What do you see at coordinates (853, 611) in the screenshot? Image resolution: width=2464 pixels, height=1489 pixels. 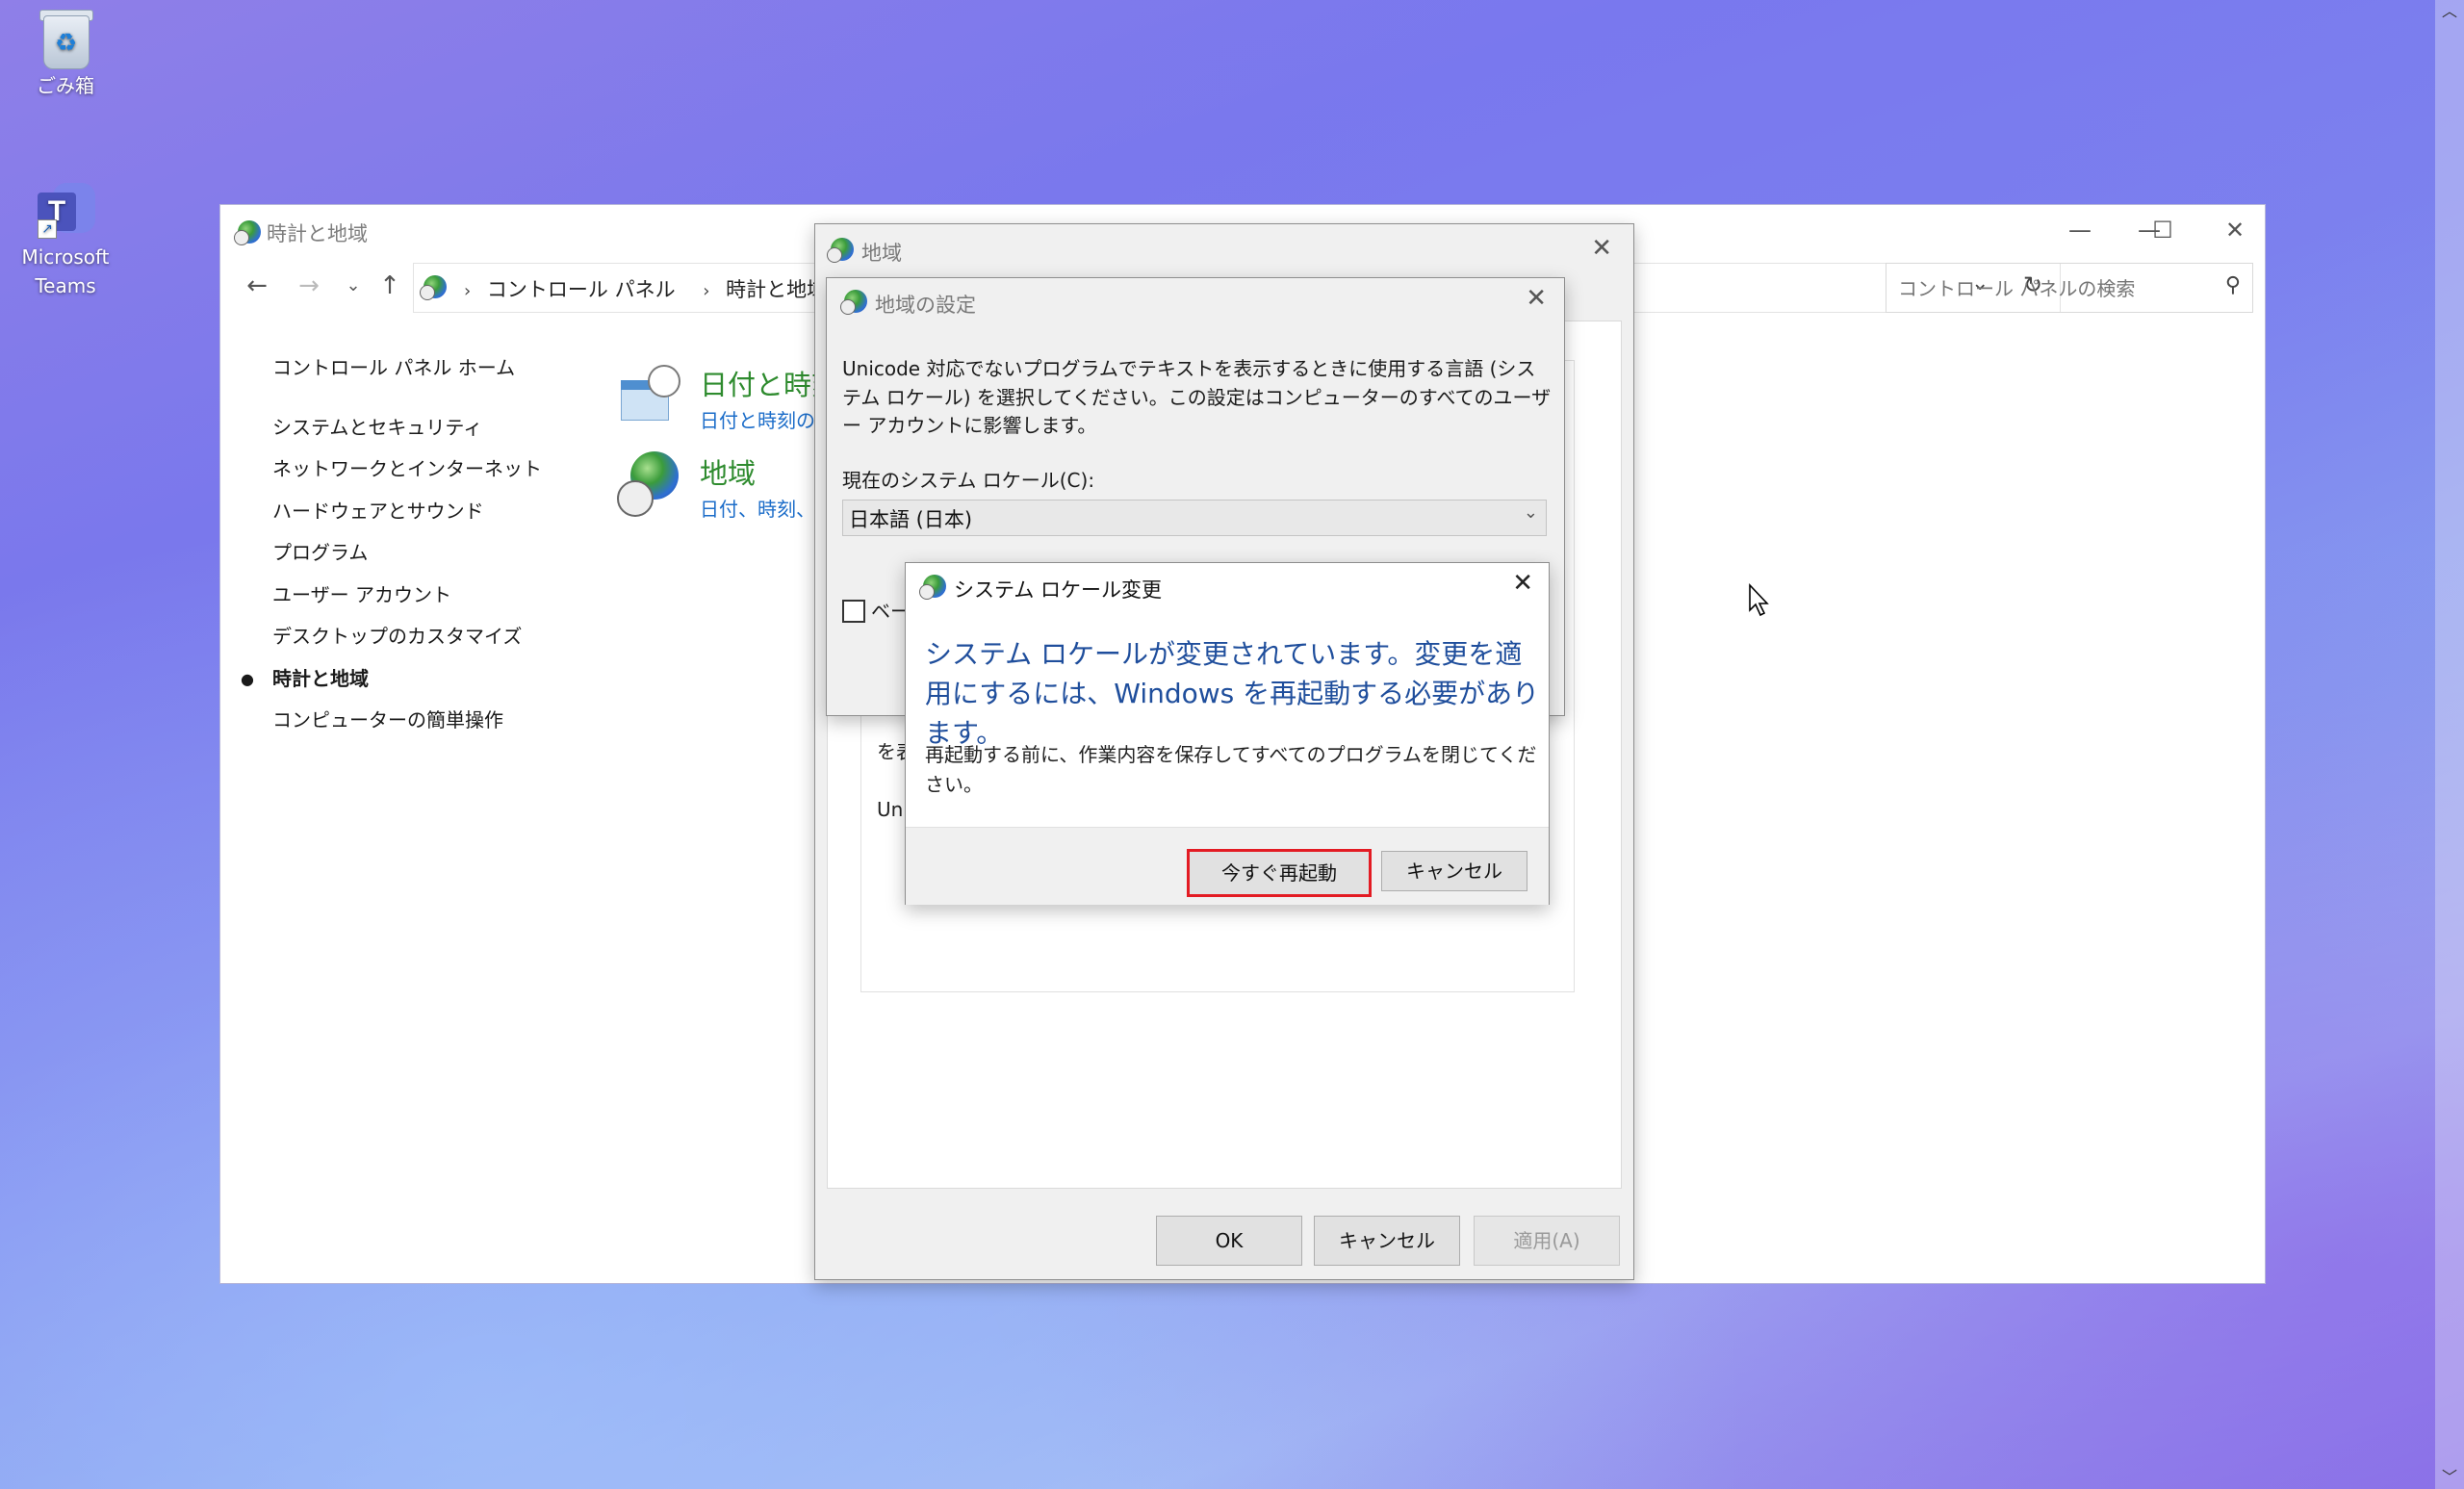 I see `beta-utf8-checkbox` at bounding box center [853, 611].